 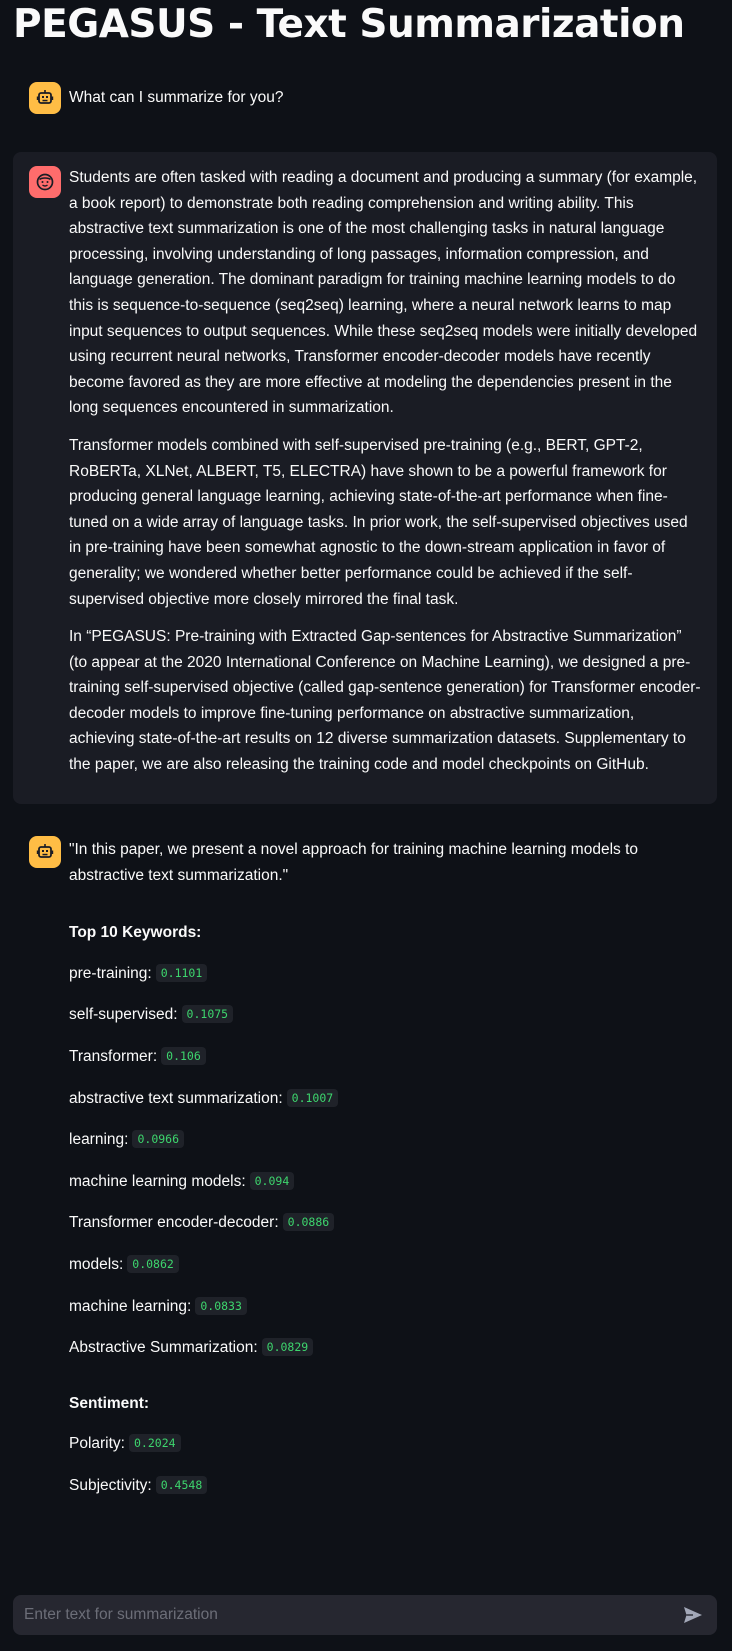 What do you see at coordinates (176, 97) in the screenshot?
I see `assistant-message-text: What can I summarize for you?` at bounding box center [176, 97].